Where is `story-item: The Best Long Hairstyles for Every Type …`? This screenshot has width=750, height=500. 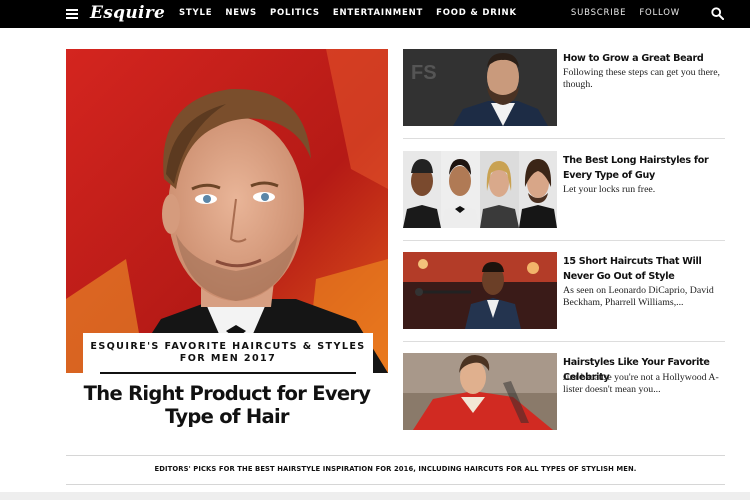
story-item: The Best Long Hairstyles for Every Type … is located at coordinates (564, 190).